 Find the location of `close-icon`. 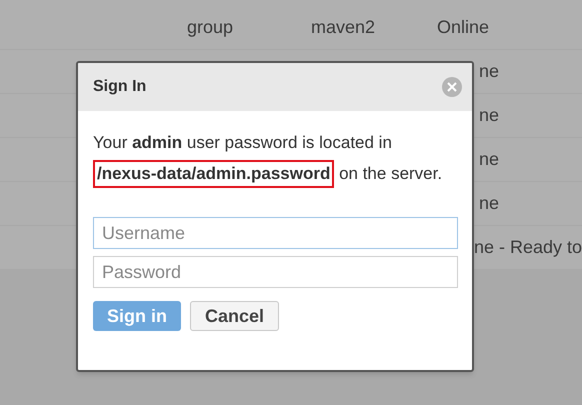

close-icon is located at coordinates (452, 87).